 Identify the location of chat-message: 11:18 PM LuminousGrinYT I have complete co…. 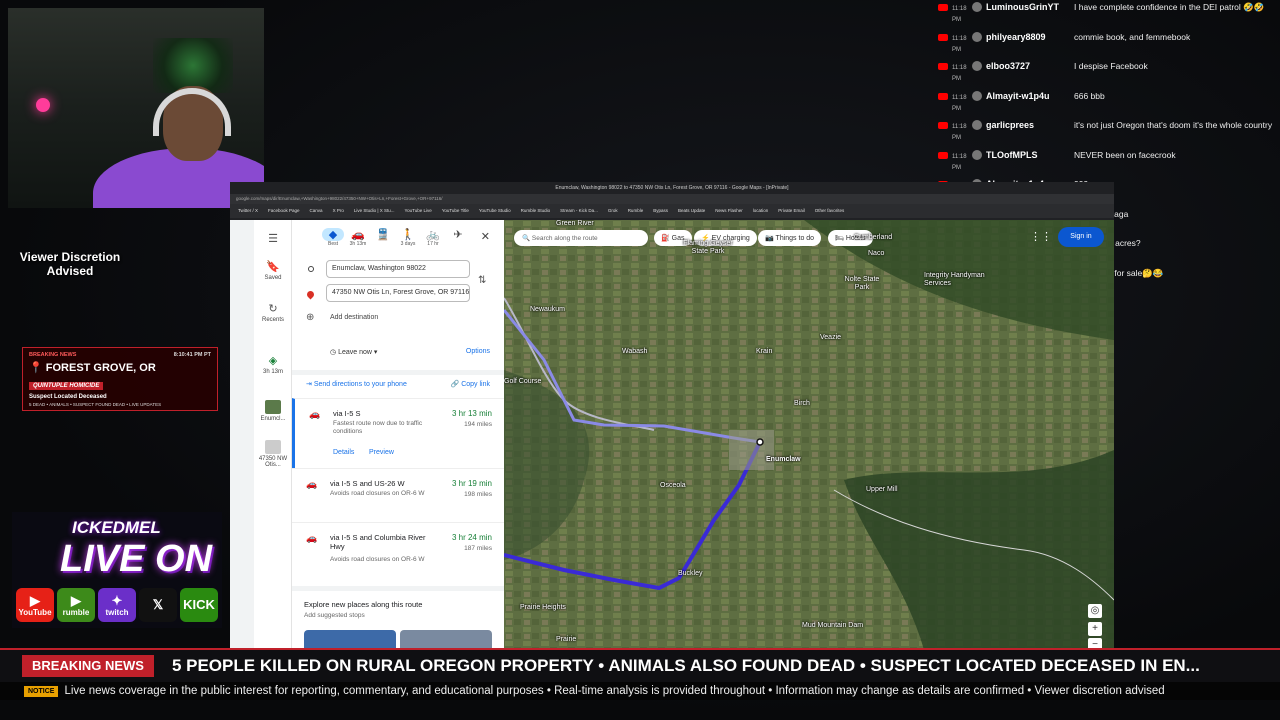
(1106, 14).